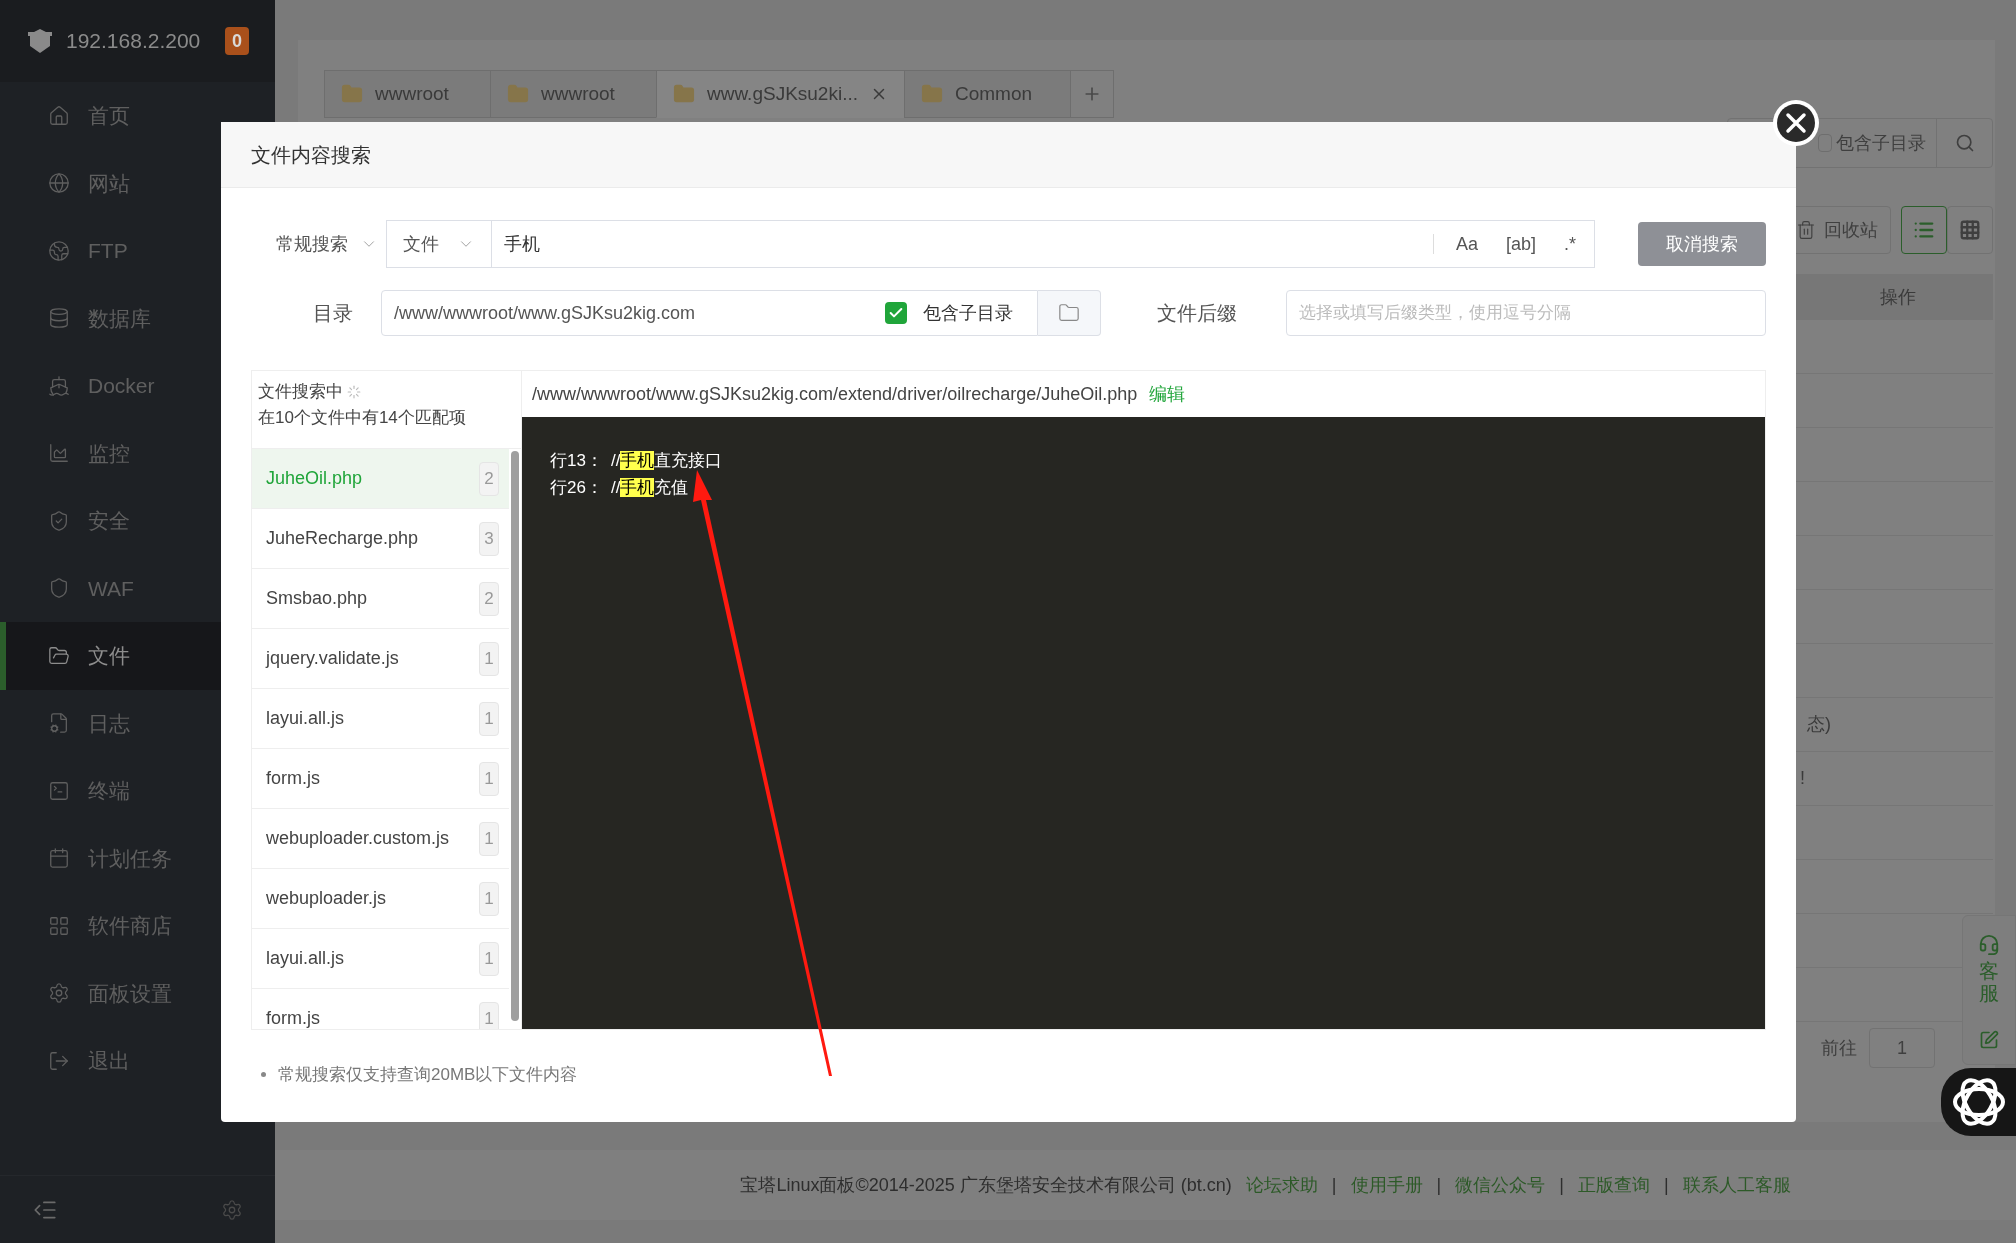  I want to click on chart-icon, so click(59, 453).